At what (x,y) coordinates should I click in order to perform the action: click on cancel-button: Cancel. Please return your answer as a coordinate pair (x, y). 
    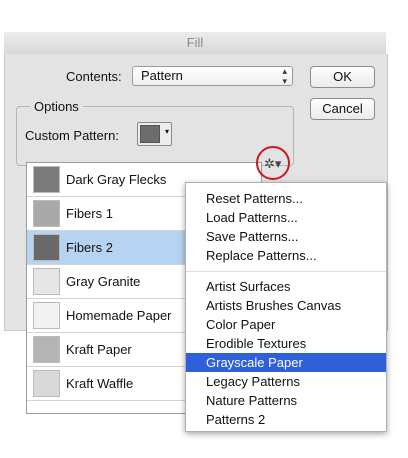
    Looking at the image, I should click on (342, 109).